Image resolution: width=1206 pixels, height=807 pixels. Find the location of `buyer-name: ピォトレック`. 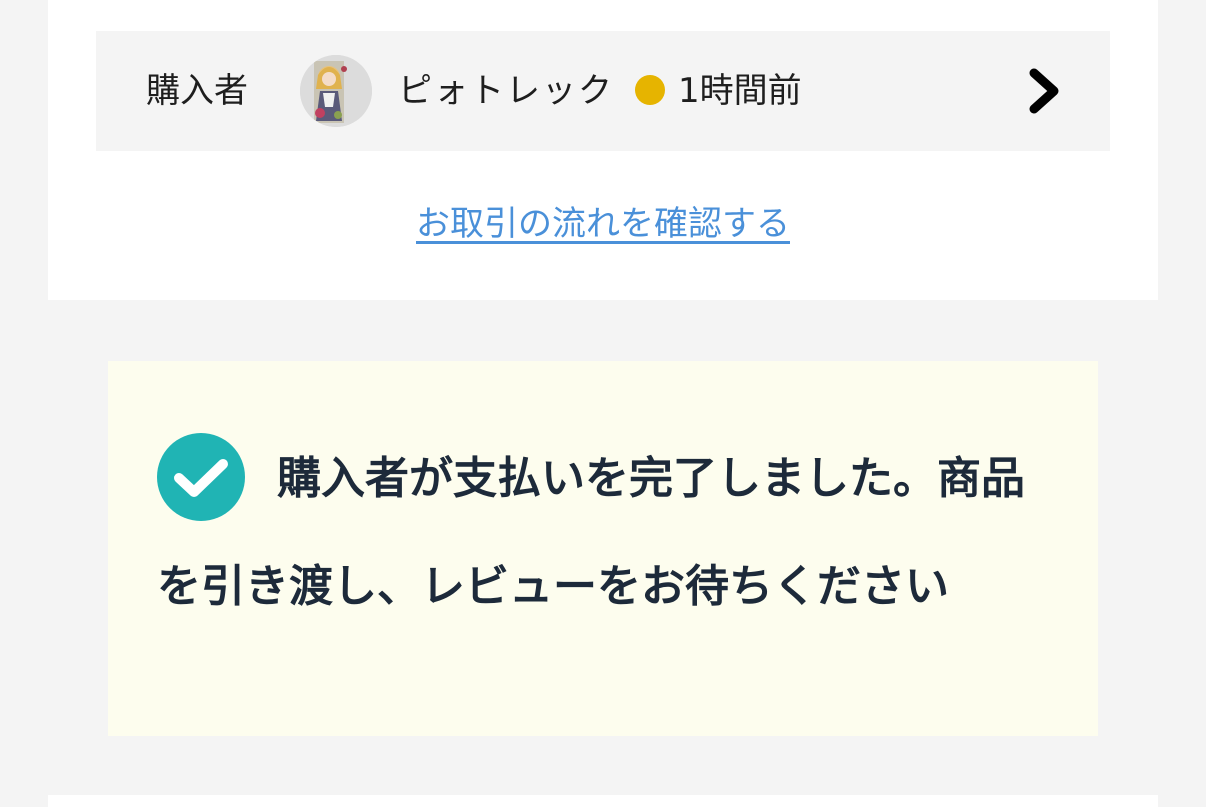

buyer-name: ピォトレック is located at coordinates (506, 91).